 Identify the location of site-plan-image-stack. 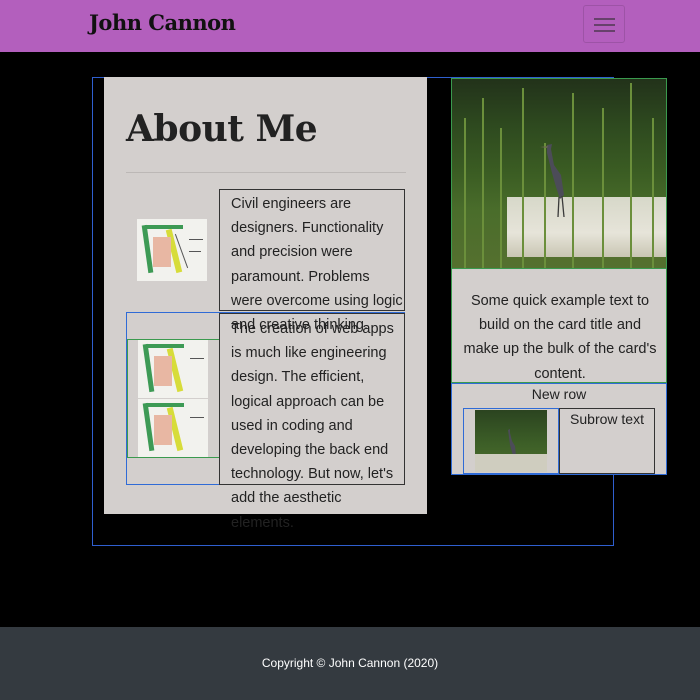
(173, 398).